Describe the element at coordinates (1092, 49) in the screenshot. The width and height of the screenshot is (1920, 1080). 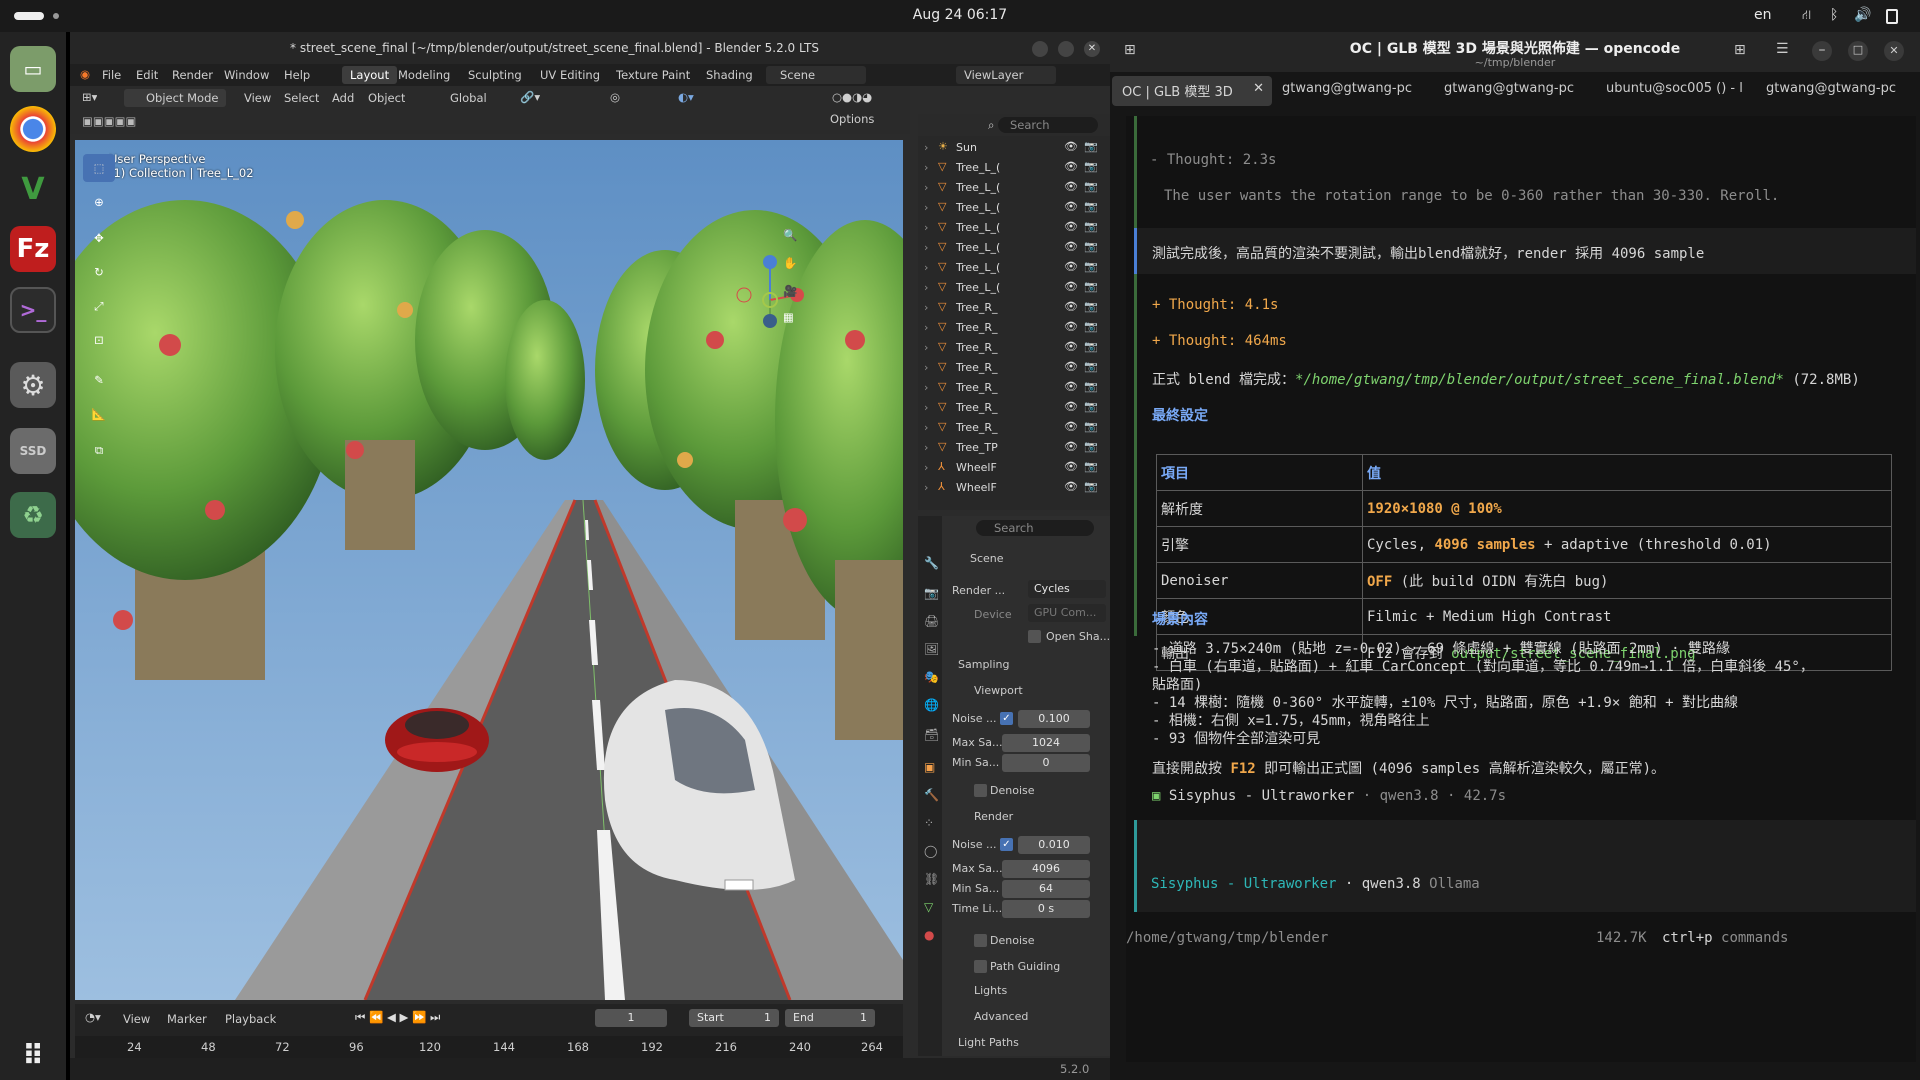
I see `close-button: ✕` at that location.